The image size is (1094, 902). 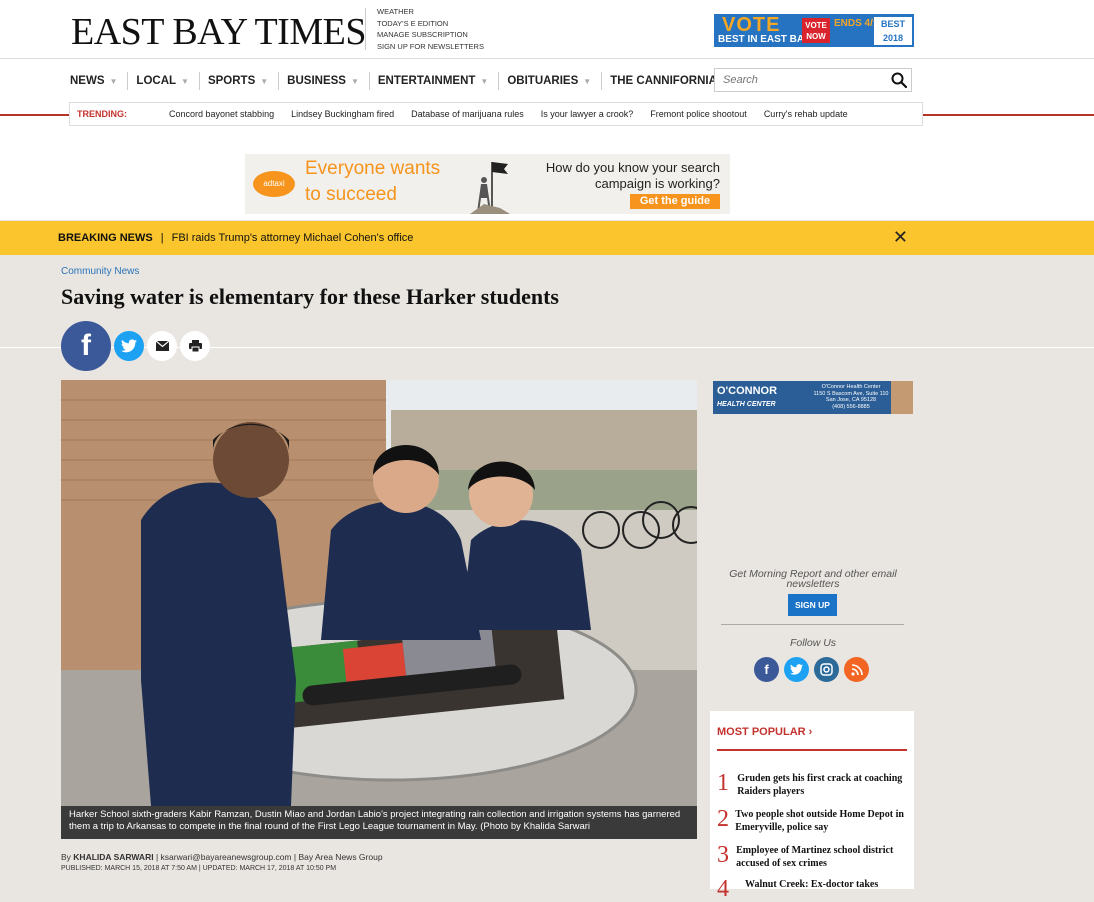 What do you see at coordinates (813, 643) in the screenshot?
I see `follow-us-label: Follow Us` at bounding box center [813, 643].